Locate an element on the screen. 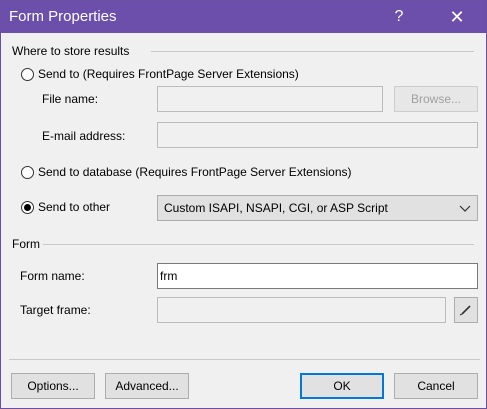 The height and width of the screenshot is (409, 487). send-to-radio is located at coordinates (27, 74).